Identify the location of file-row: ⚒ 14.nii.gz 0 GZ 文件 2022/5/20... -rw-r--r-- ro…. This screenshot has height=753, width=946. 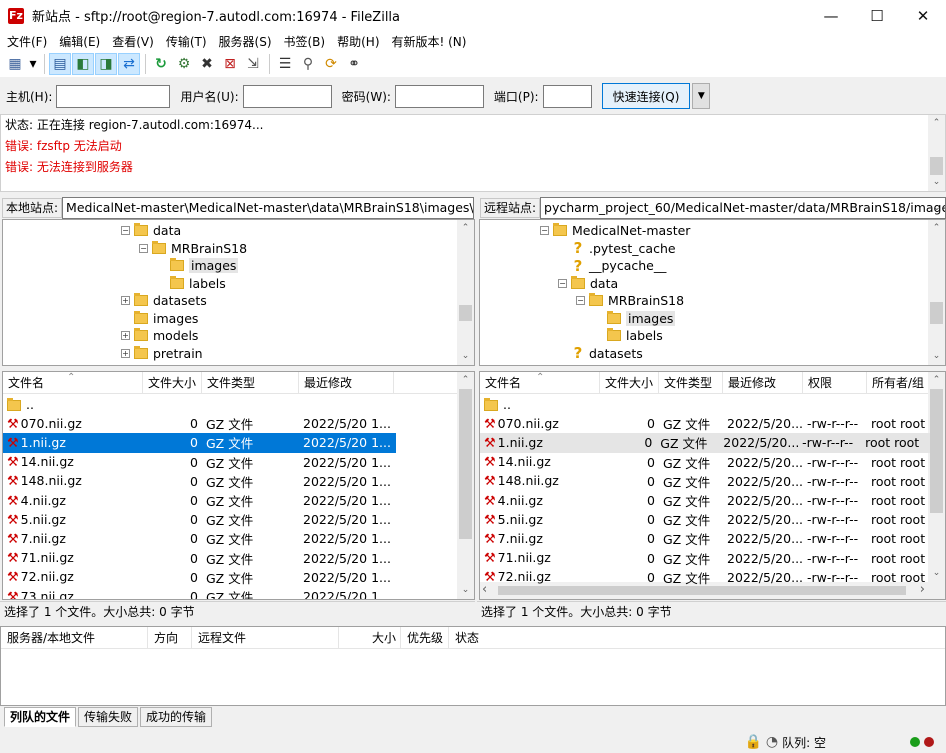
(708, 462).